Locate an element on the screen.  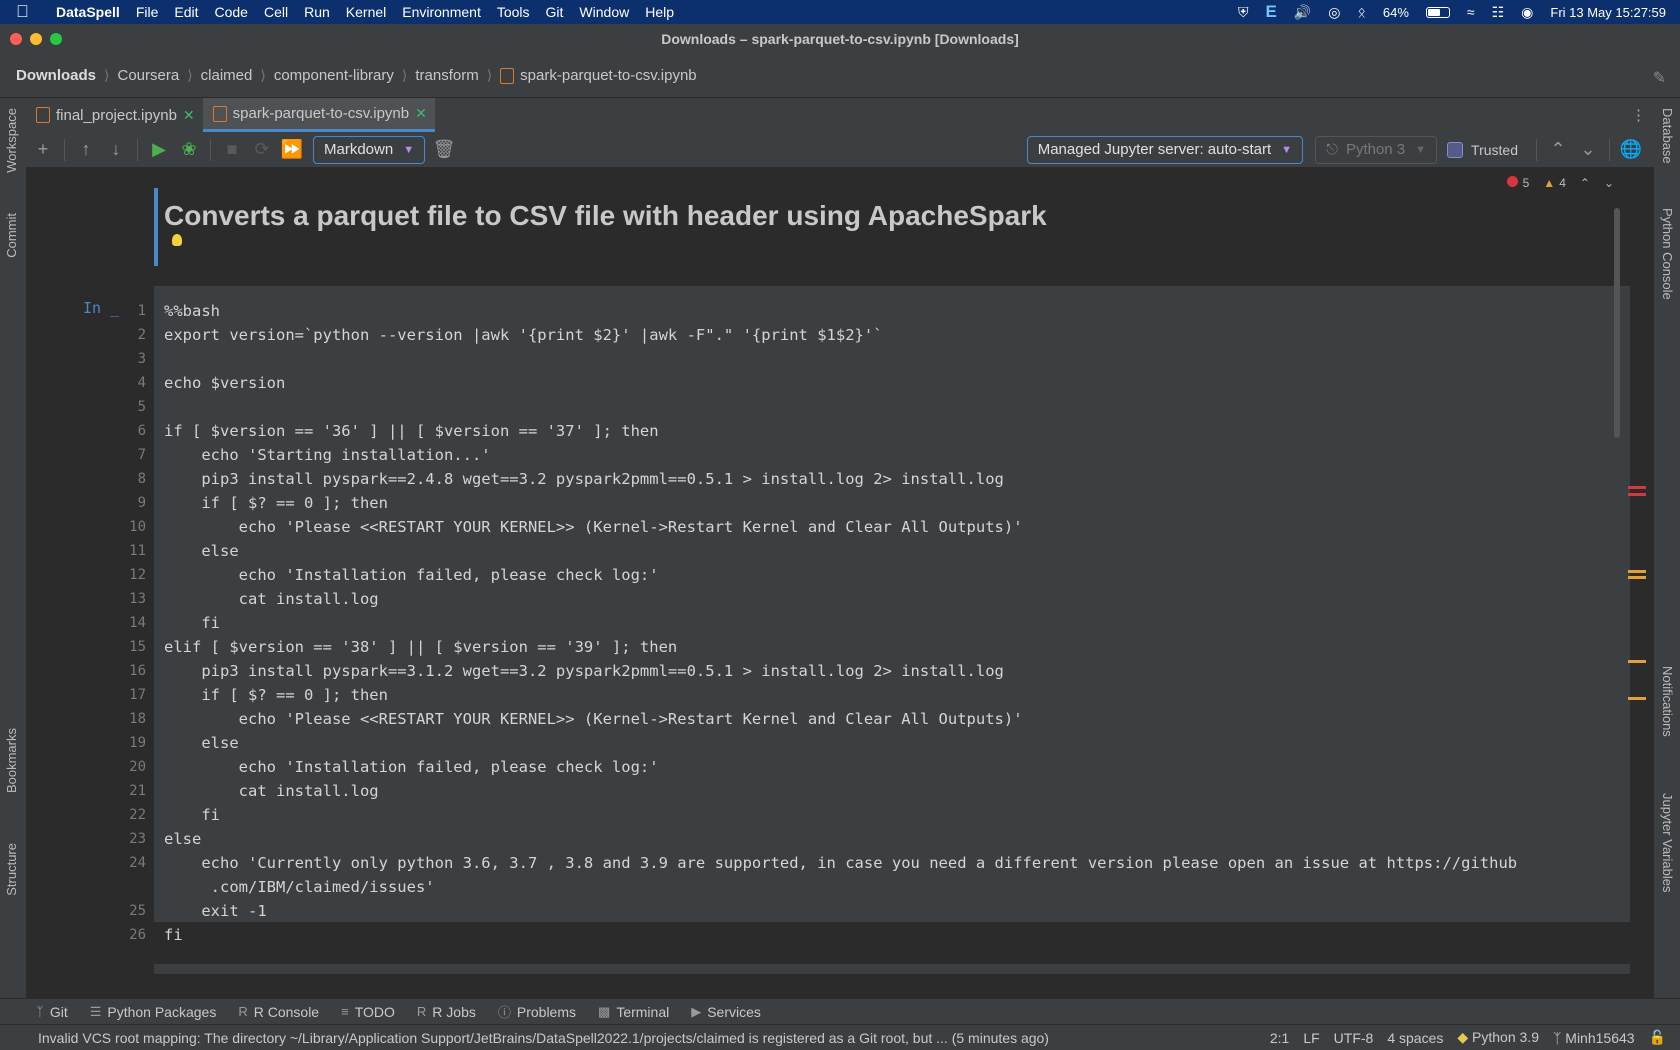
siri-icon: ◉ is located at coordinates (1527, 12).